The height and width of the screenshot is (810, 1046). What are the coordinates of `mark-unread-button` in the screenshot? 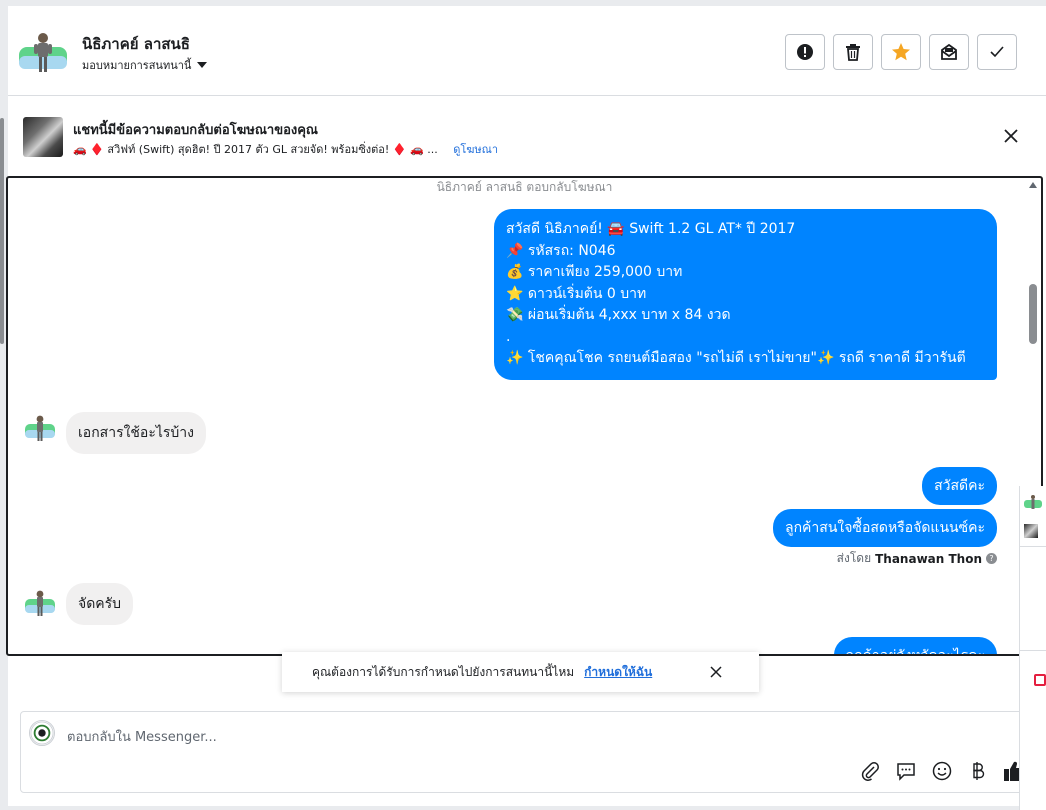 It's located at (949, 52).